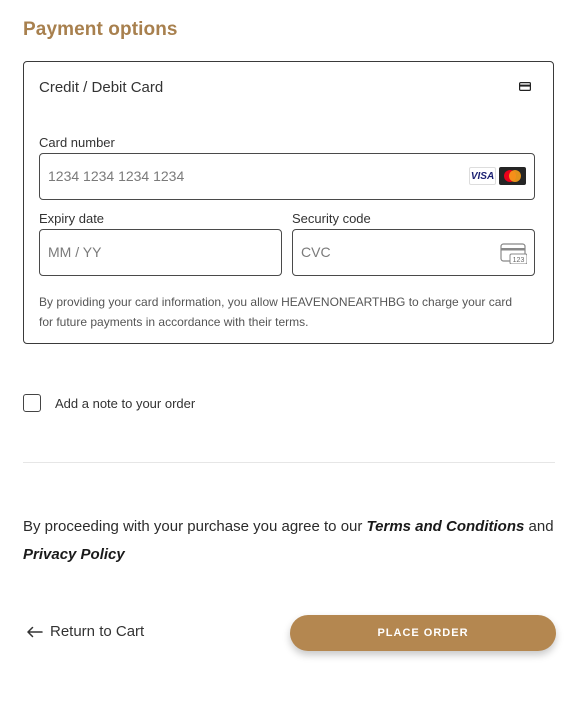 The width and height of the screenshot is (580, 702). I want to click on section-divider, so click(289, 462).